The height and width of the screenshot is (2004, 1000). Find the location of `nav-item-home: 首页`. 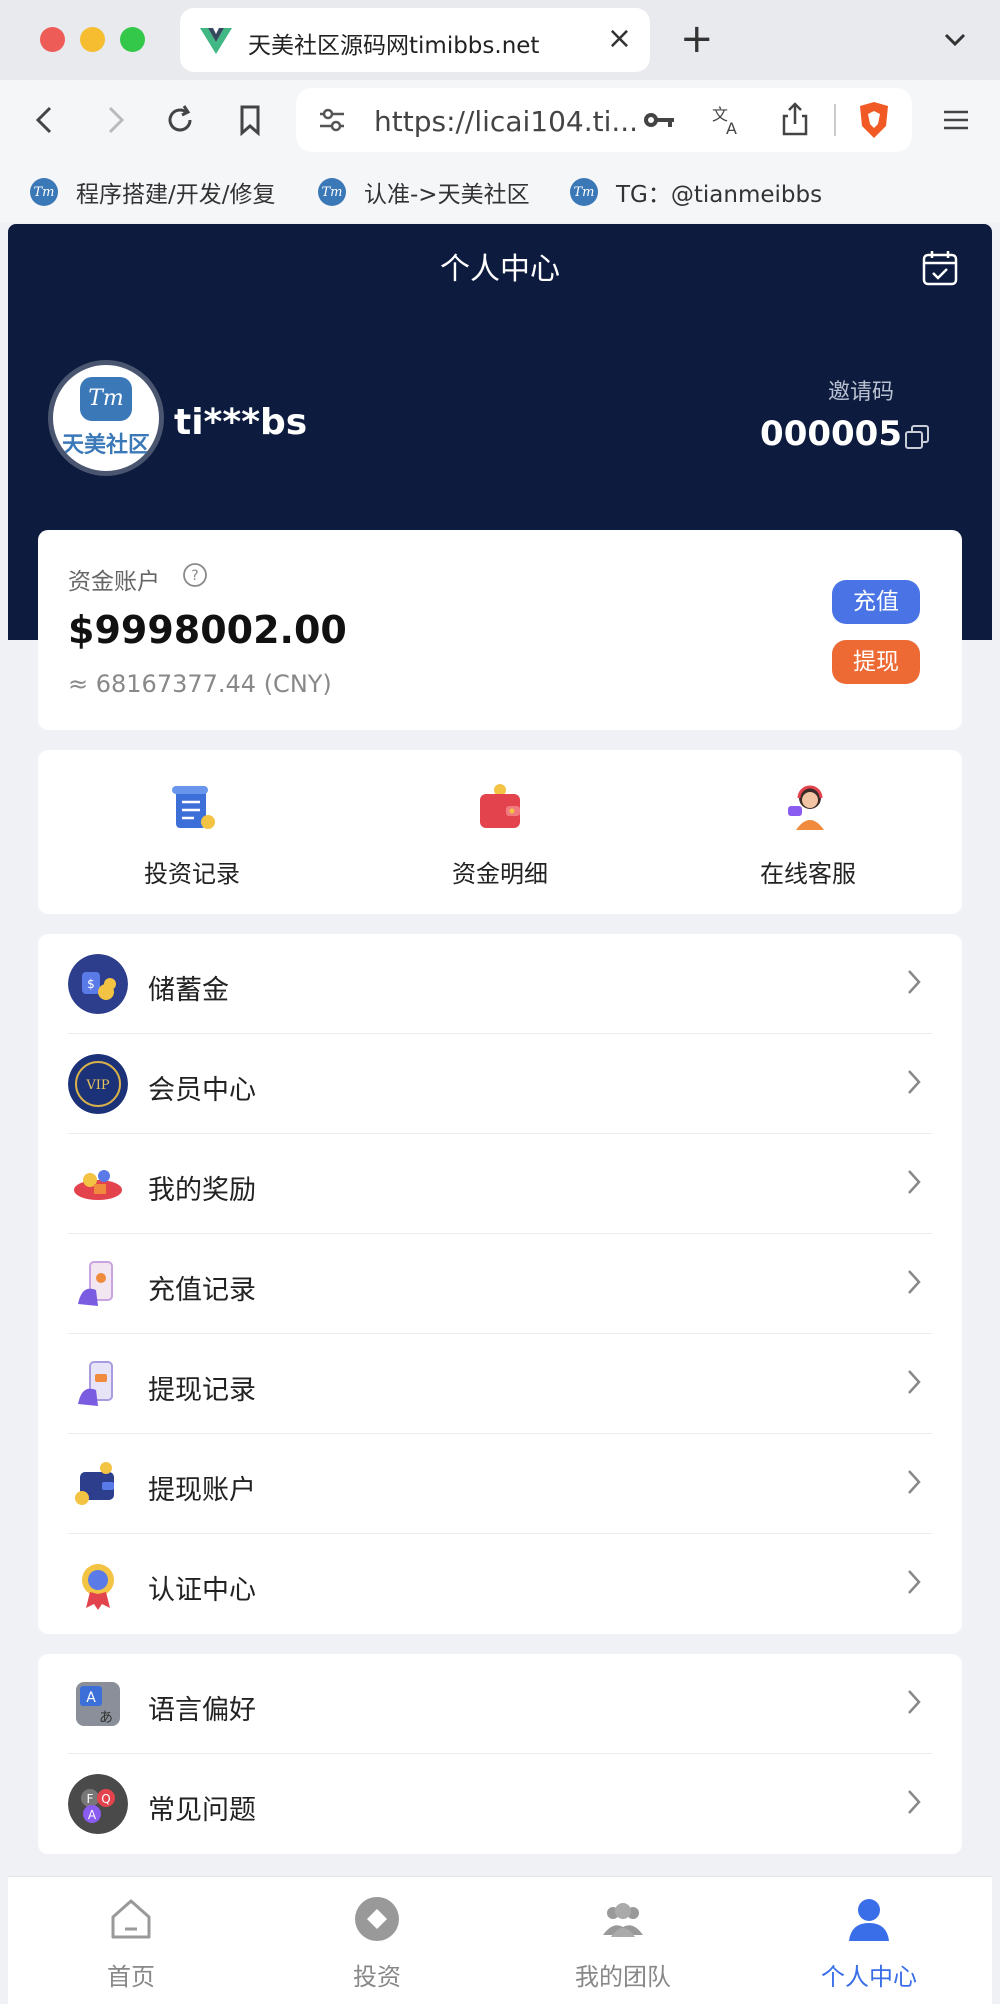

nav-item-home: 首页 is located at coordinates (131, 1943).